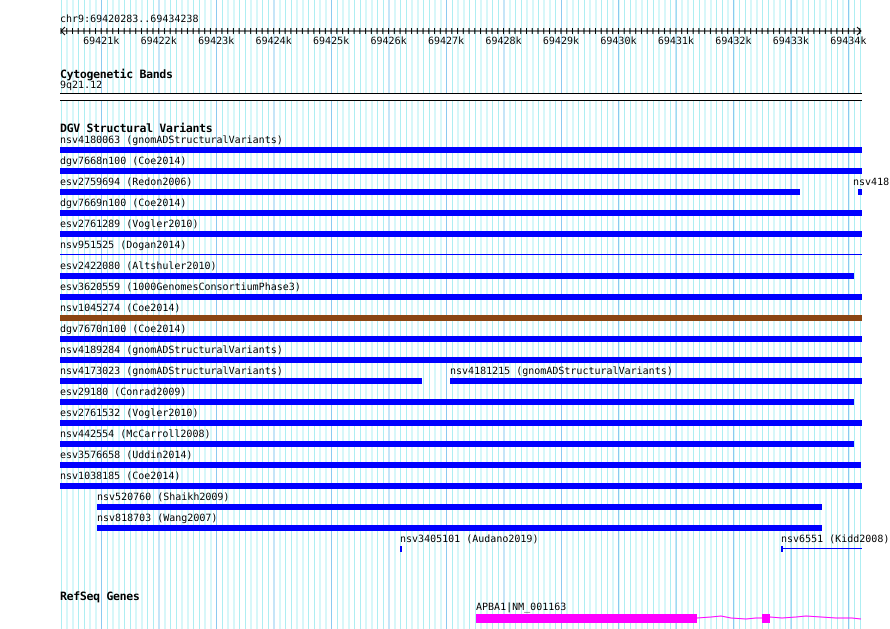 This screenshot has width=890, height=629. I want to click on variant-label: nsv951525 (Dogan2014), so click(123, 246).